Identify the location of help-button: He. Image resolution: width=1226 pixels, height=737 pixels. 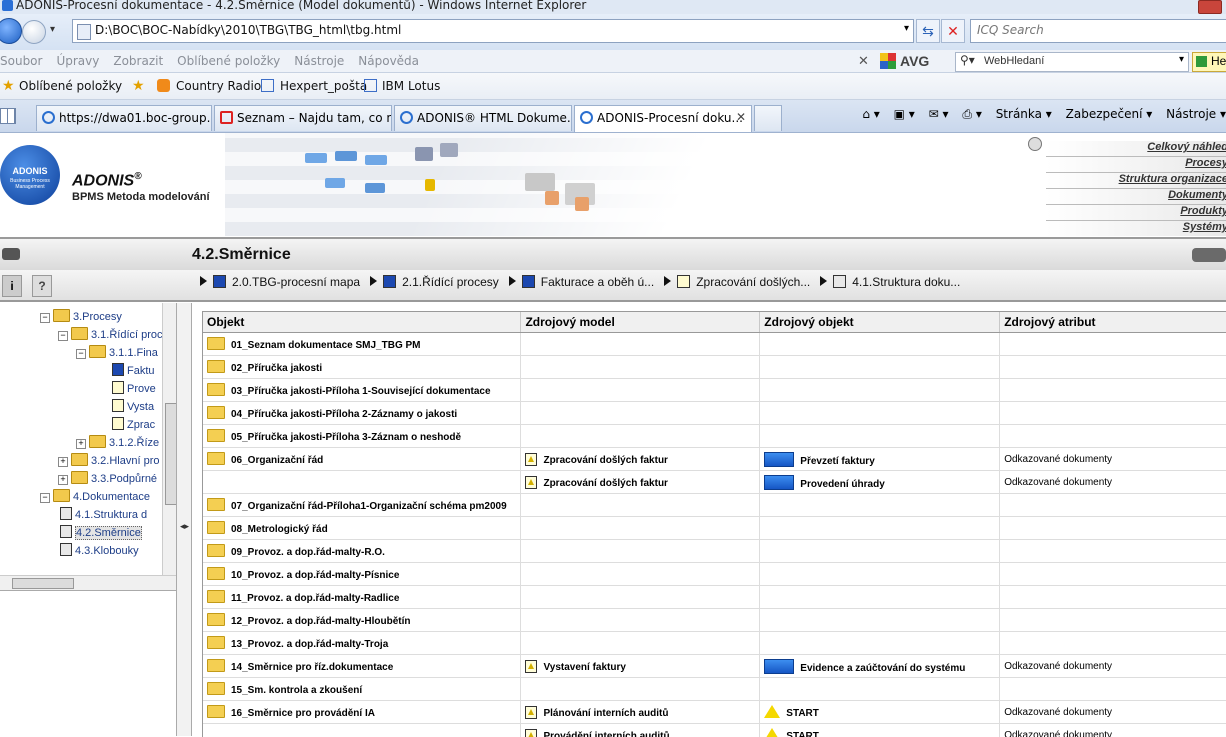
(1209, 62).